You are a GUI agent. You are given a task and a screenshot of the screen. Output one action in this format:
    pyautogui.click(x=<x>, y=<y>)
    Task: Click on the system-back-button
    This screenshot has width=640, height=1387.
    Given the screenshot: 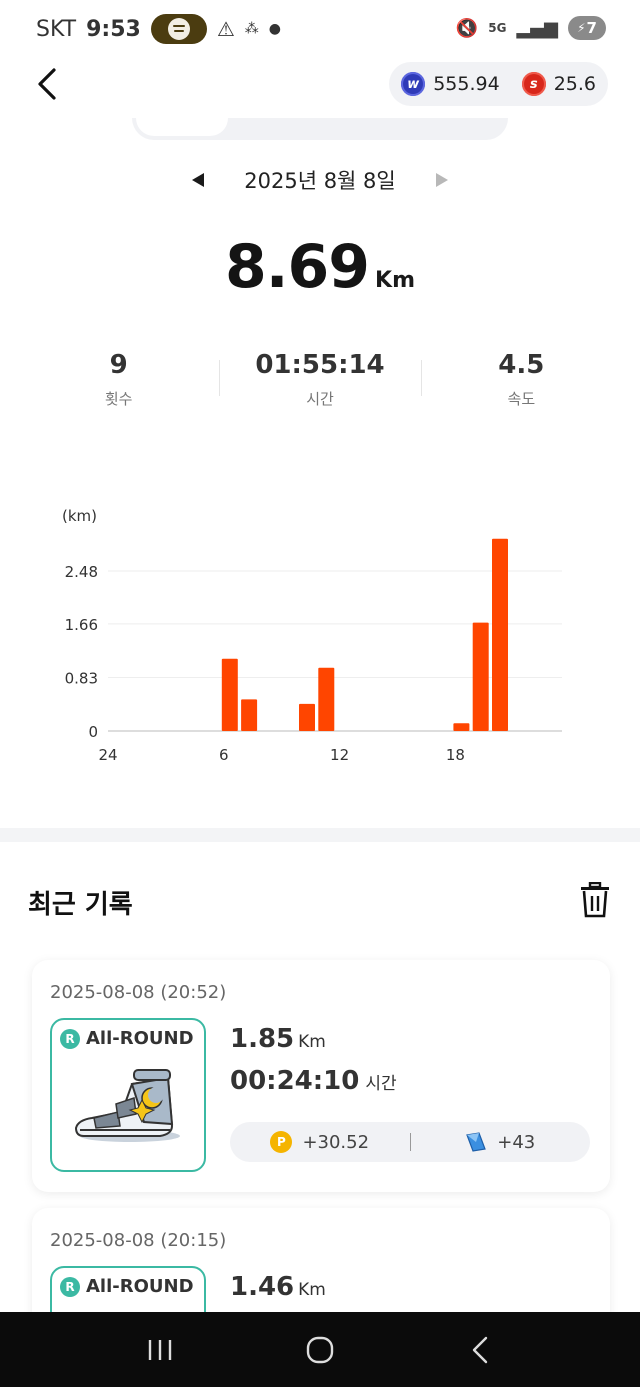 What is the action you would take?
    pyautogui.click(x=480, y=1350)
    